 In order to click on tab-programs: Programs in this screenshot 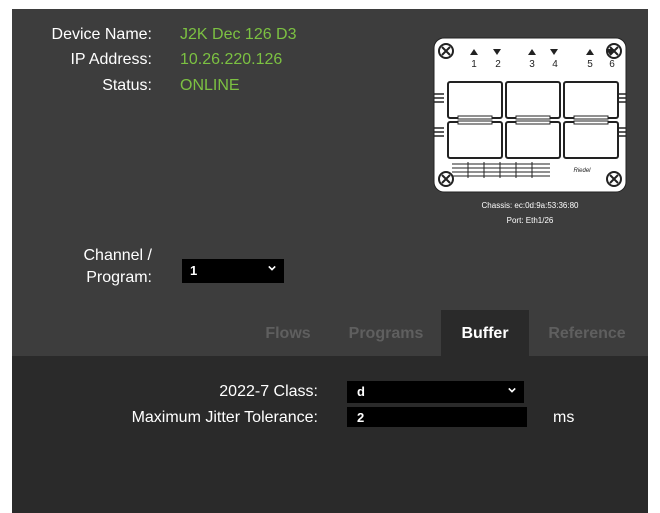, I will do `click(386, 333)`.